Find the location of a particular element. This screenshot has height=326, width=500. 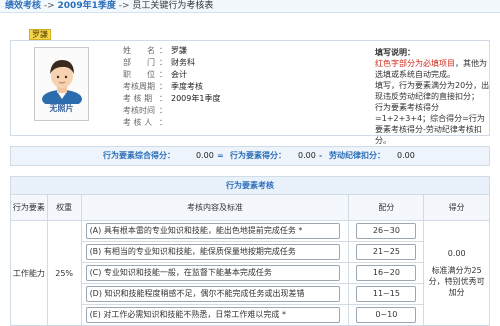

criterion-cell: (E) 对工作必需知识和技能不熟悉，日常工作难以完成 * is located at coordinates (215, 315).